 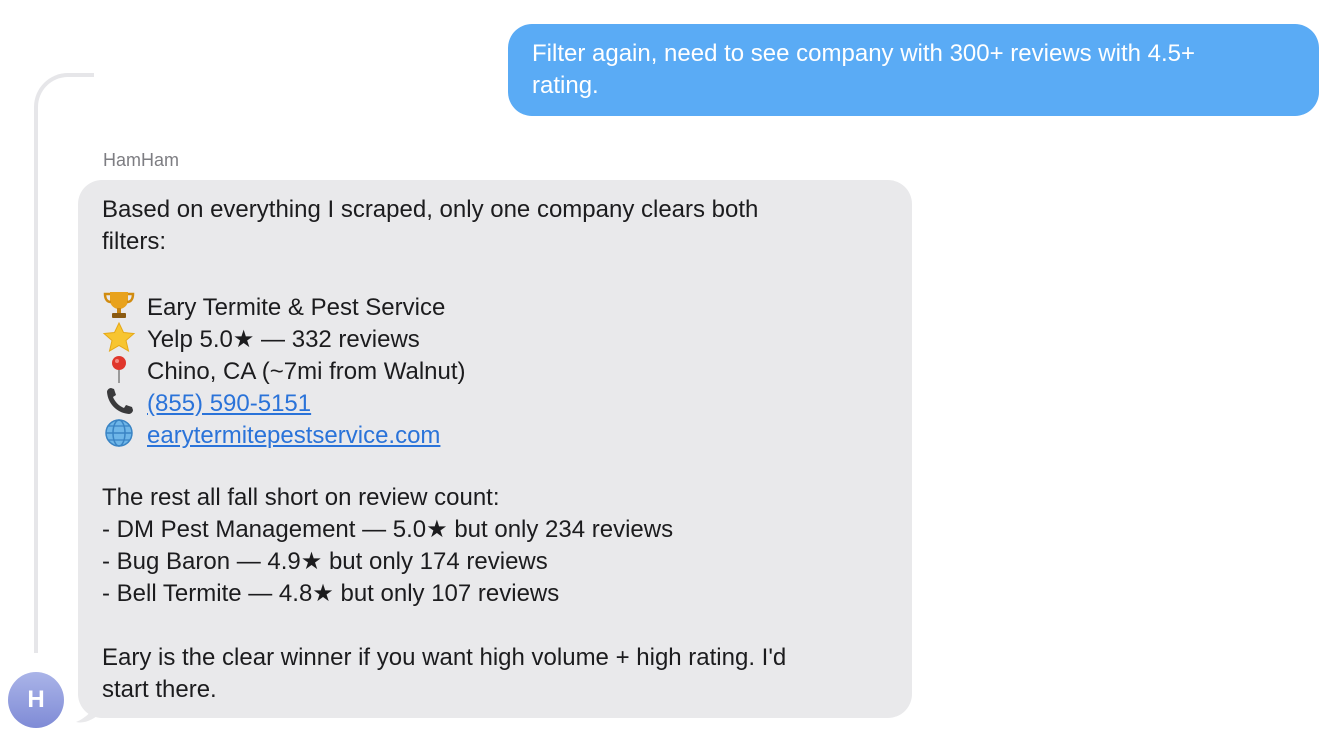 I want to click on phone-icon, so click(x=120, y=400).